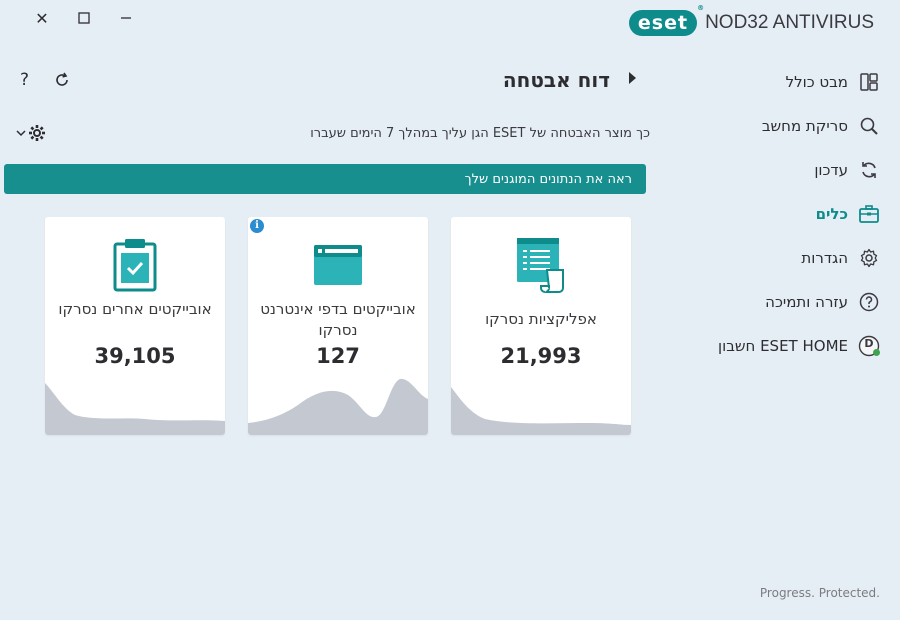 The image size is (900, 620). Describe the element at coordinates (789, 22) in the screenshot. I see `product-name: NOD32 ANTIVIRUS` at that location.